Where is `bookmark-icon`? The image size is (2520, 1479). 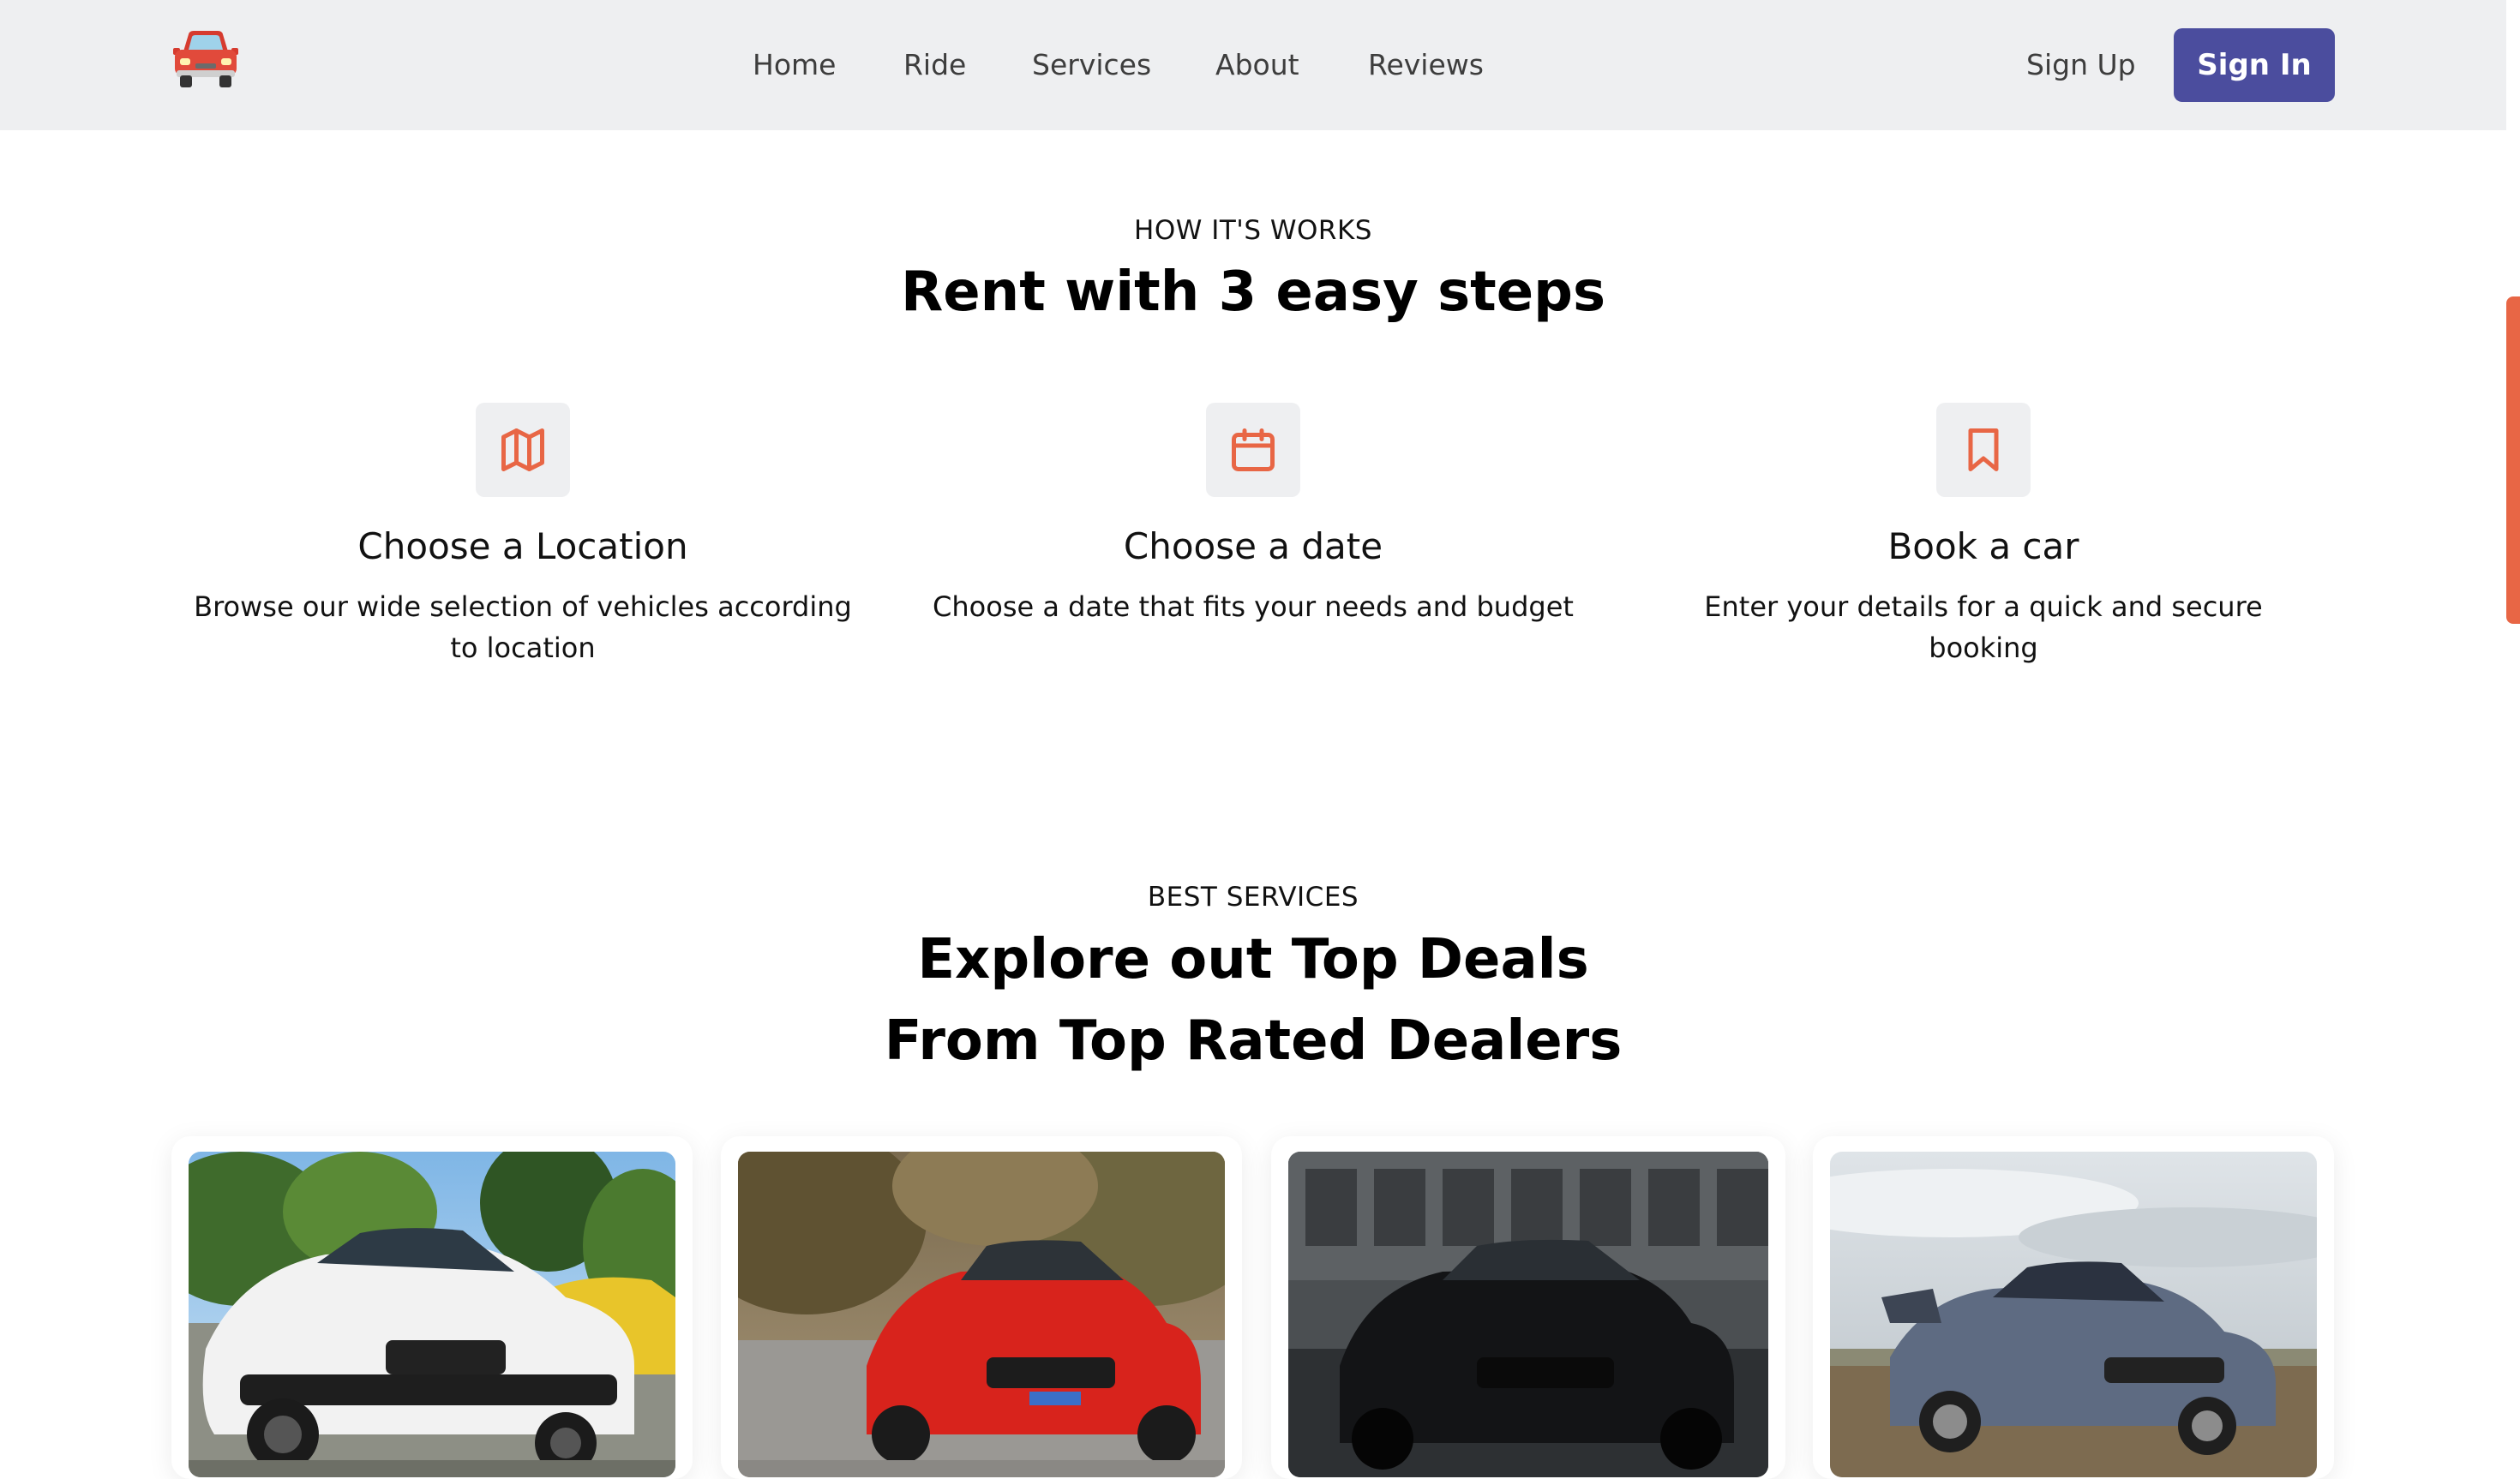 bookmark-icon is located at coordinates (1983, 450).